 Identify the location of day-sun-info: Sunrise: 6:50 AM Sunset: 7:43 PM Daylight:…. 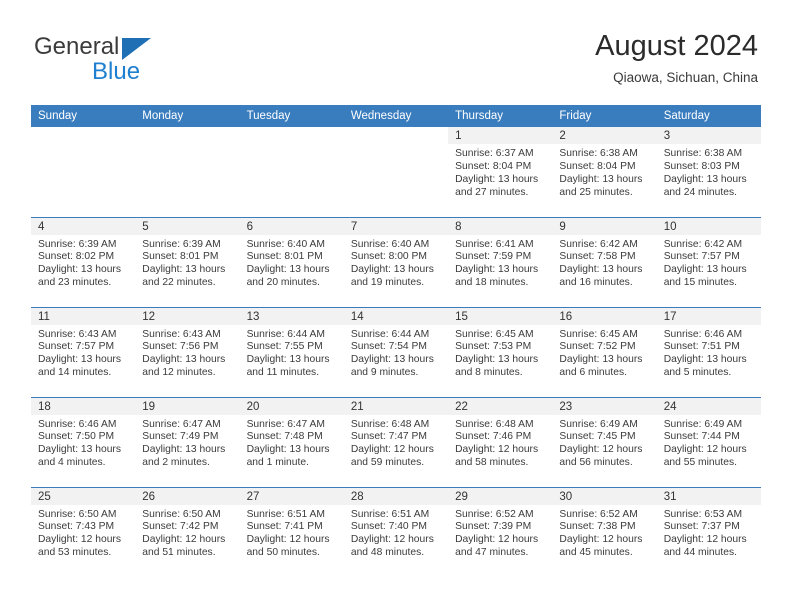
(83, 533).